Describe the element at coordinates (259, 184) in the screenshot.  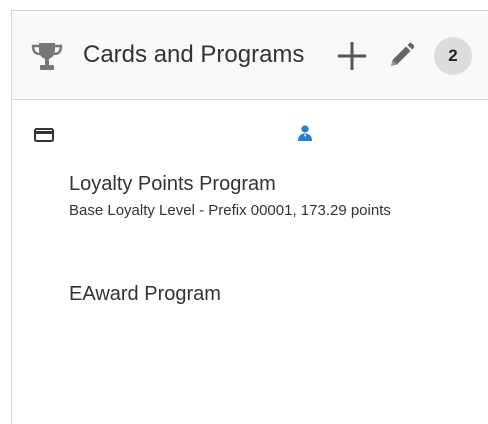
I see `program-name: Loyalty Points Program` at that location.